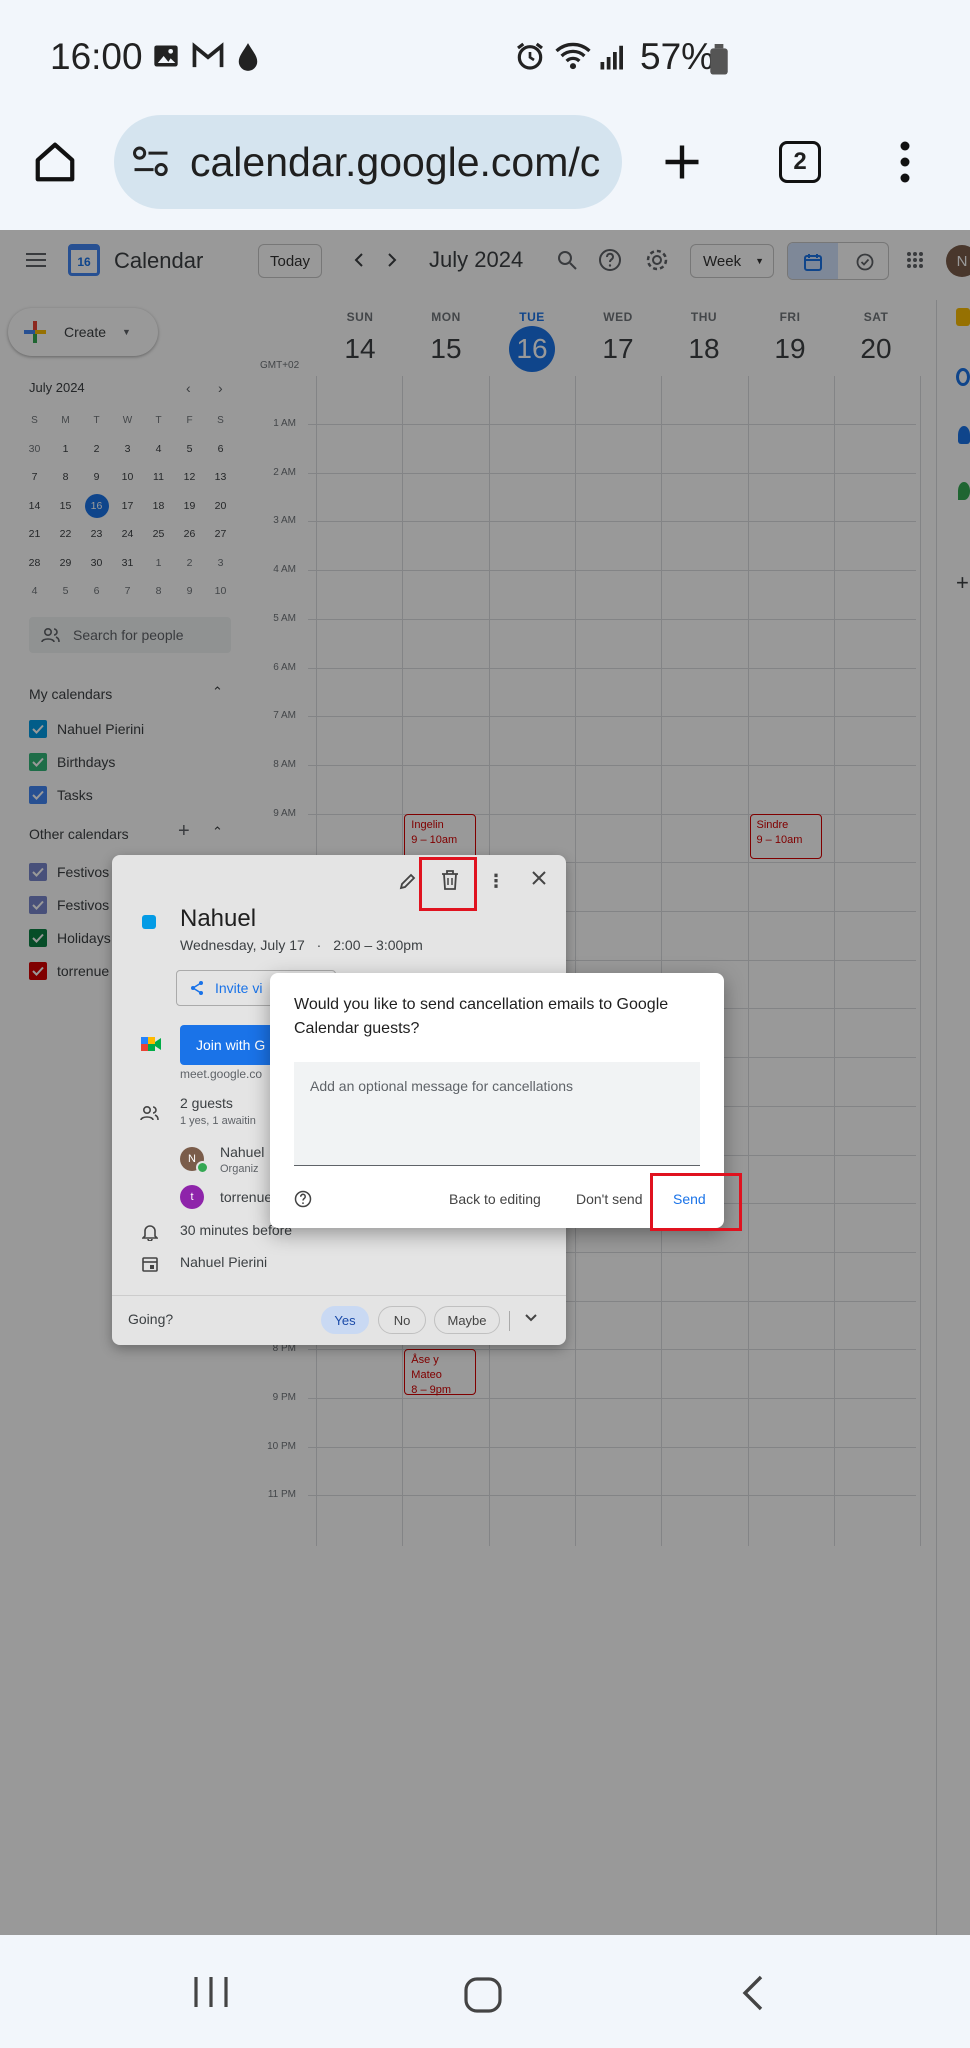 This screenshot has height=2048, width=970. I want to click on rsvp-yes-button: Yes, so click(345, 1320).